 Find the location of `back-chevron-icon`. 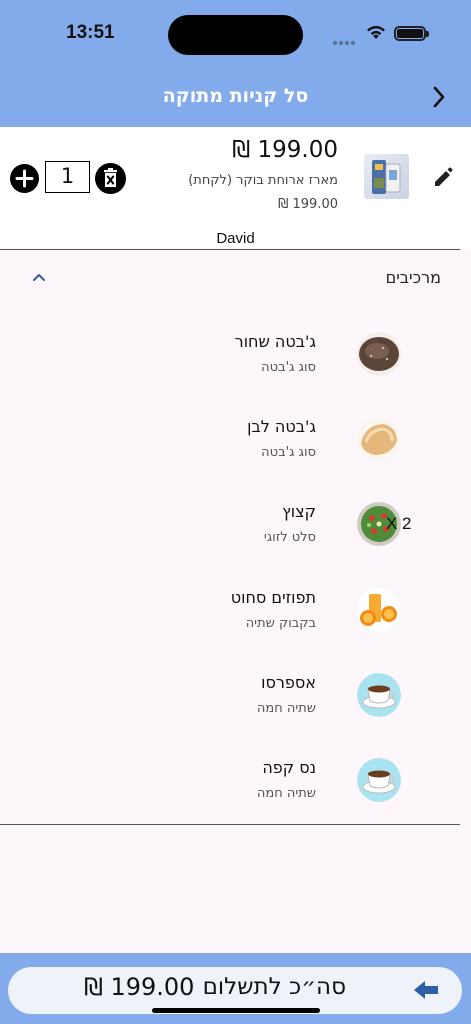

back-chevron-icon is located at coordinates (439, 97).